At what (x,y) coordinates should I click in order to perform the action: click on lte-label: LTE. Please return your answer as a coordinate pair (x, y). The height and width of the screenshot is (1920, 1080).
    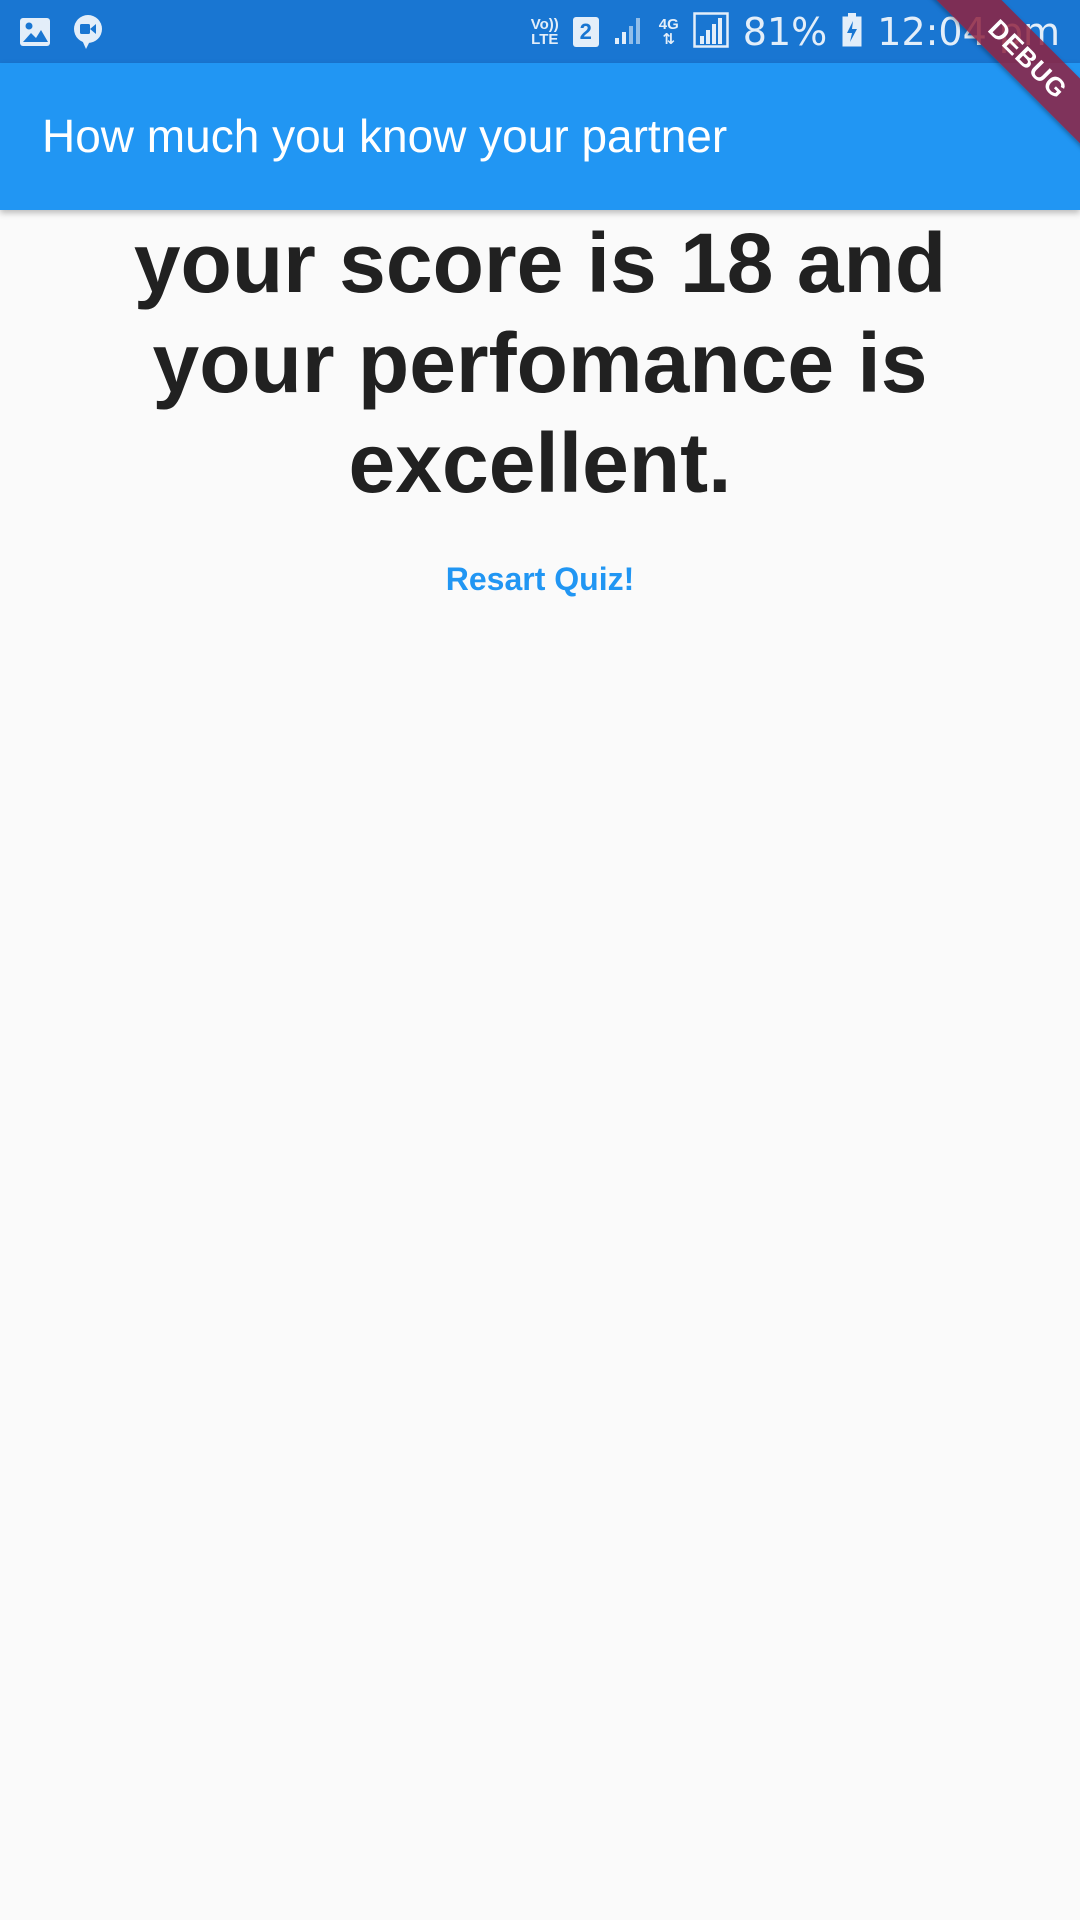
    Looking at the image, I should click on (545, 39).